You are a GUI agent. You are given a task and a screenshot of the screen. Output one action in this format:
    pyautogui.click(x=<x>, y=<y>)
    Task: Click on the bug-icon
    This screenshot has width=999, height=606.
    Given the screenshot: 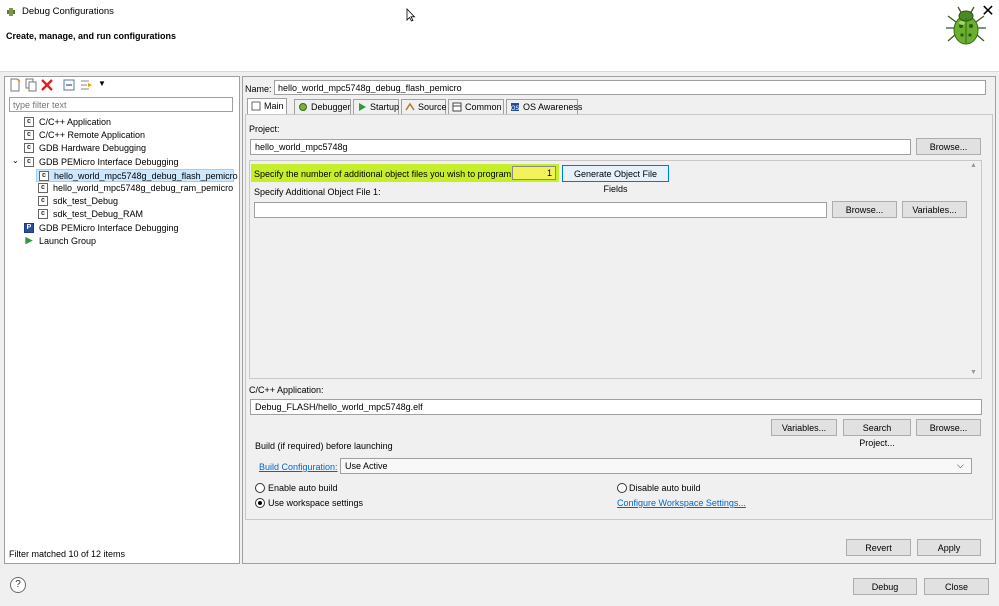 What is the action you would take?
    pyautogui.click(x=966, y=25)
    